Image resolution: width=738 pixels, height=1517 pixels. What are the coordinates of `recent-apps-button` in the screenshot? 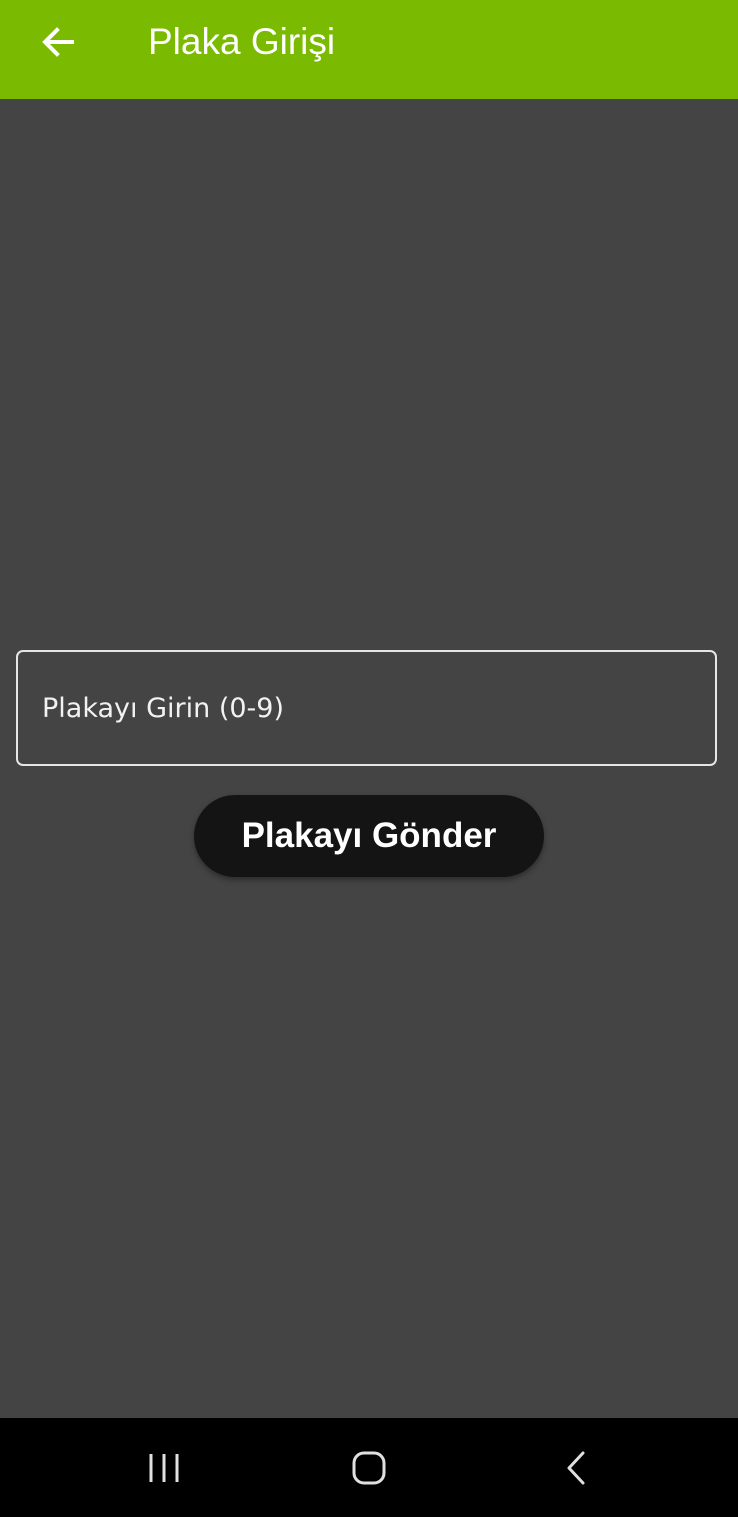 It's located at (164, 1468).